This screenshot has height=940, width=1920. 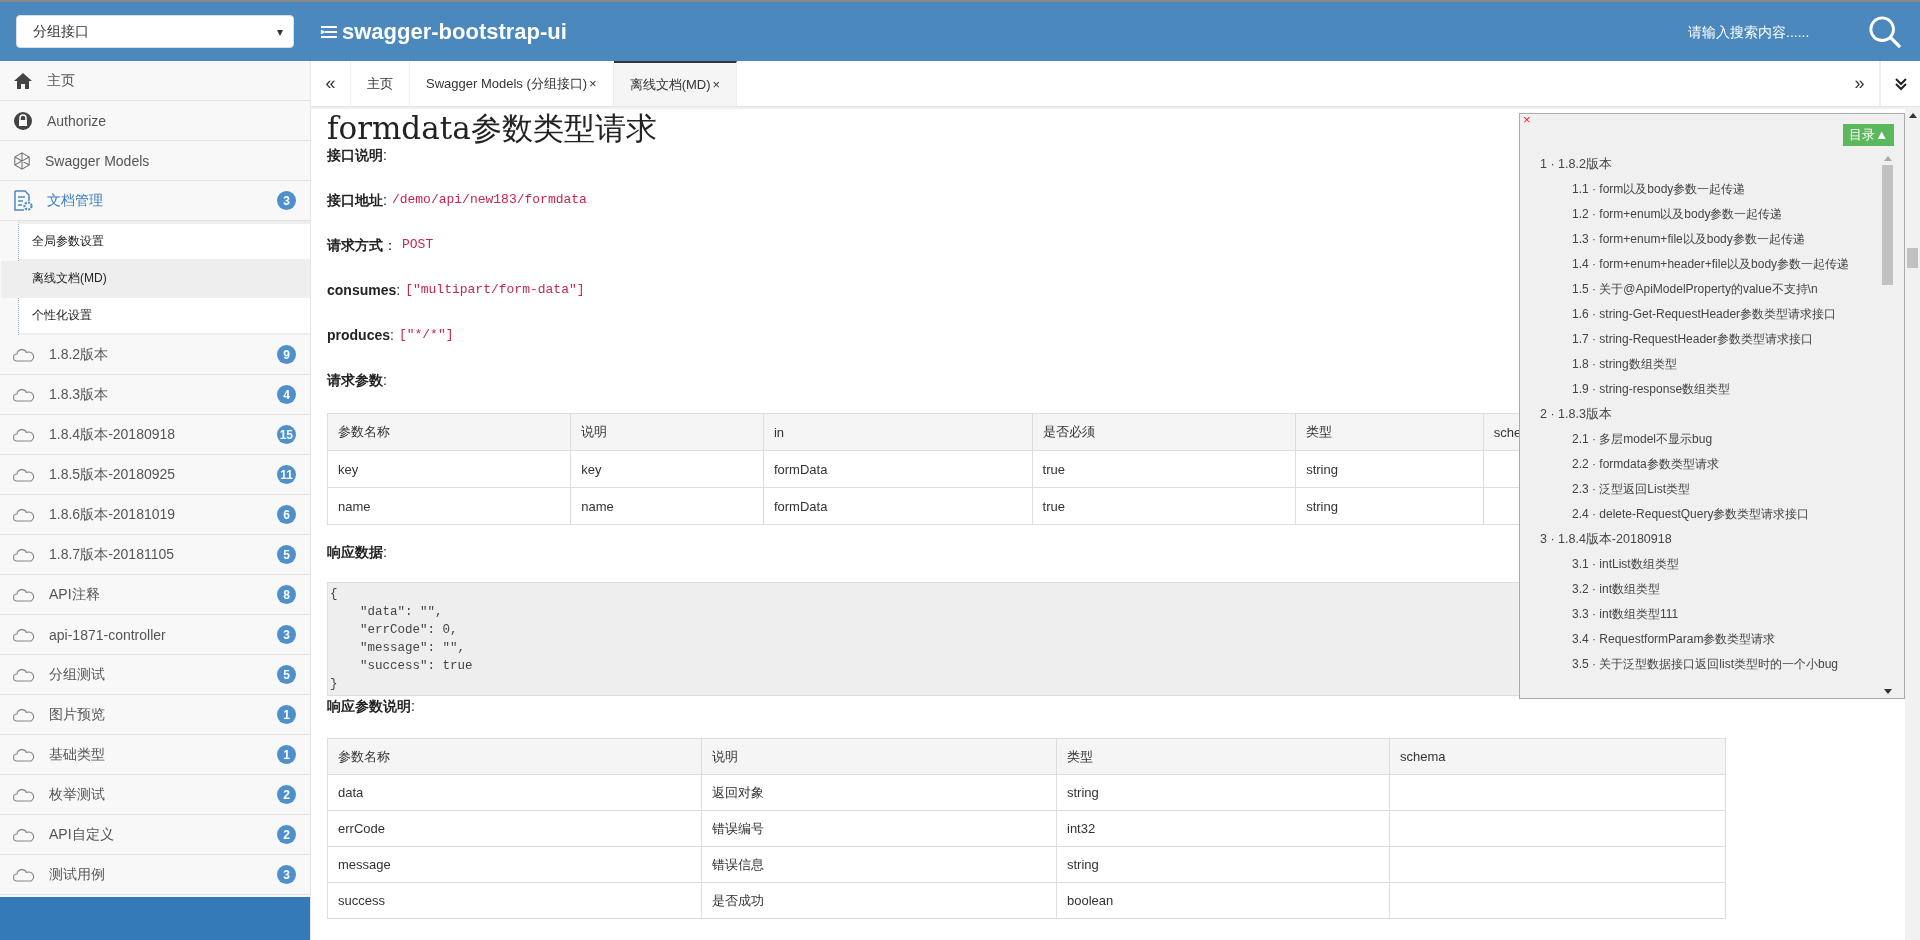 What do you see at coordinates (1700, 289) in the screenshot?
I see `toc-link: 1.5 · 关于@ApiModelProperty的value不支持\n` at bounding box center [1700, 289].